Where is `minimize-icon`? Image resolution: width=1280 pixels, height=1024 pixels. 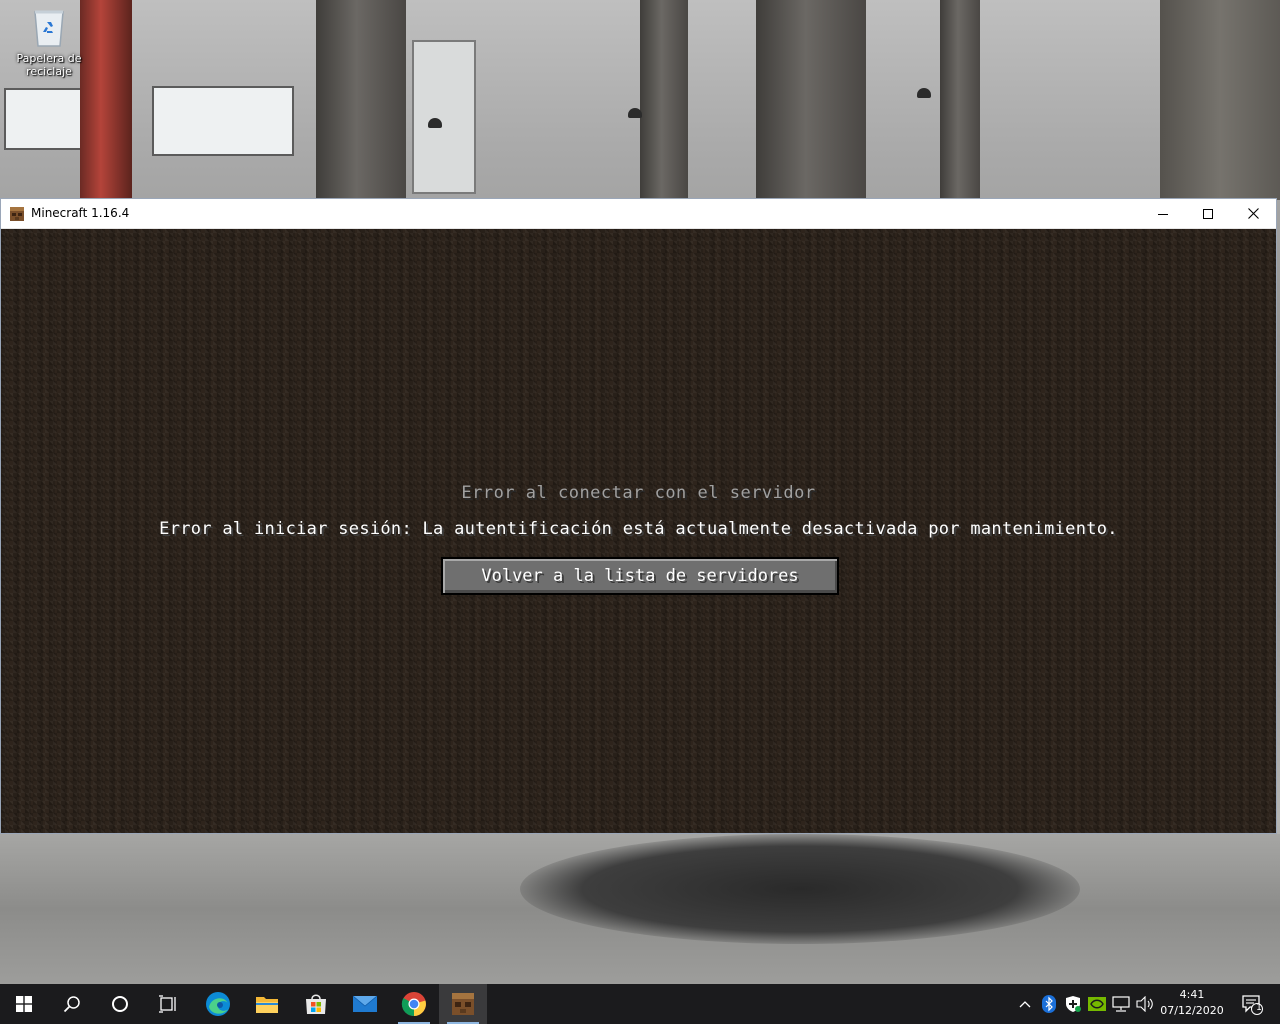 minimize-icon is located at coordinates (1163, 214).